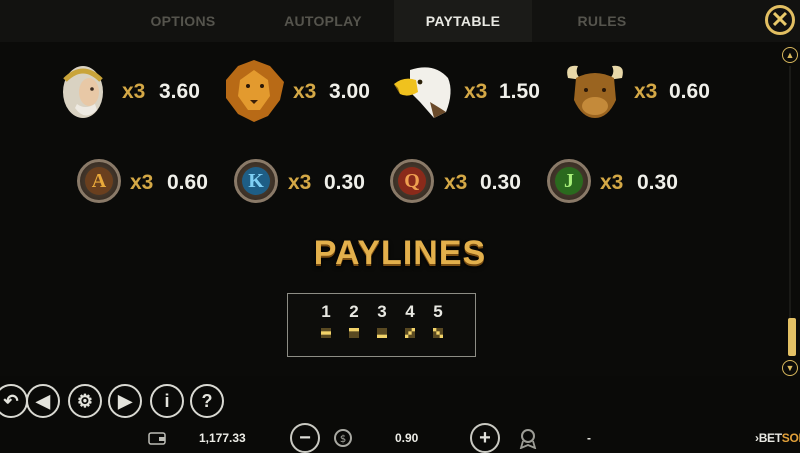 Image resolution: width=800 pixels, height=453 pixels. I want to click on betsoft-logo: ›BETSOFT, so click(777, 438).